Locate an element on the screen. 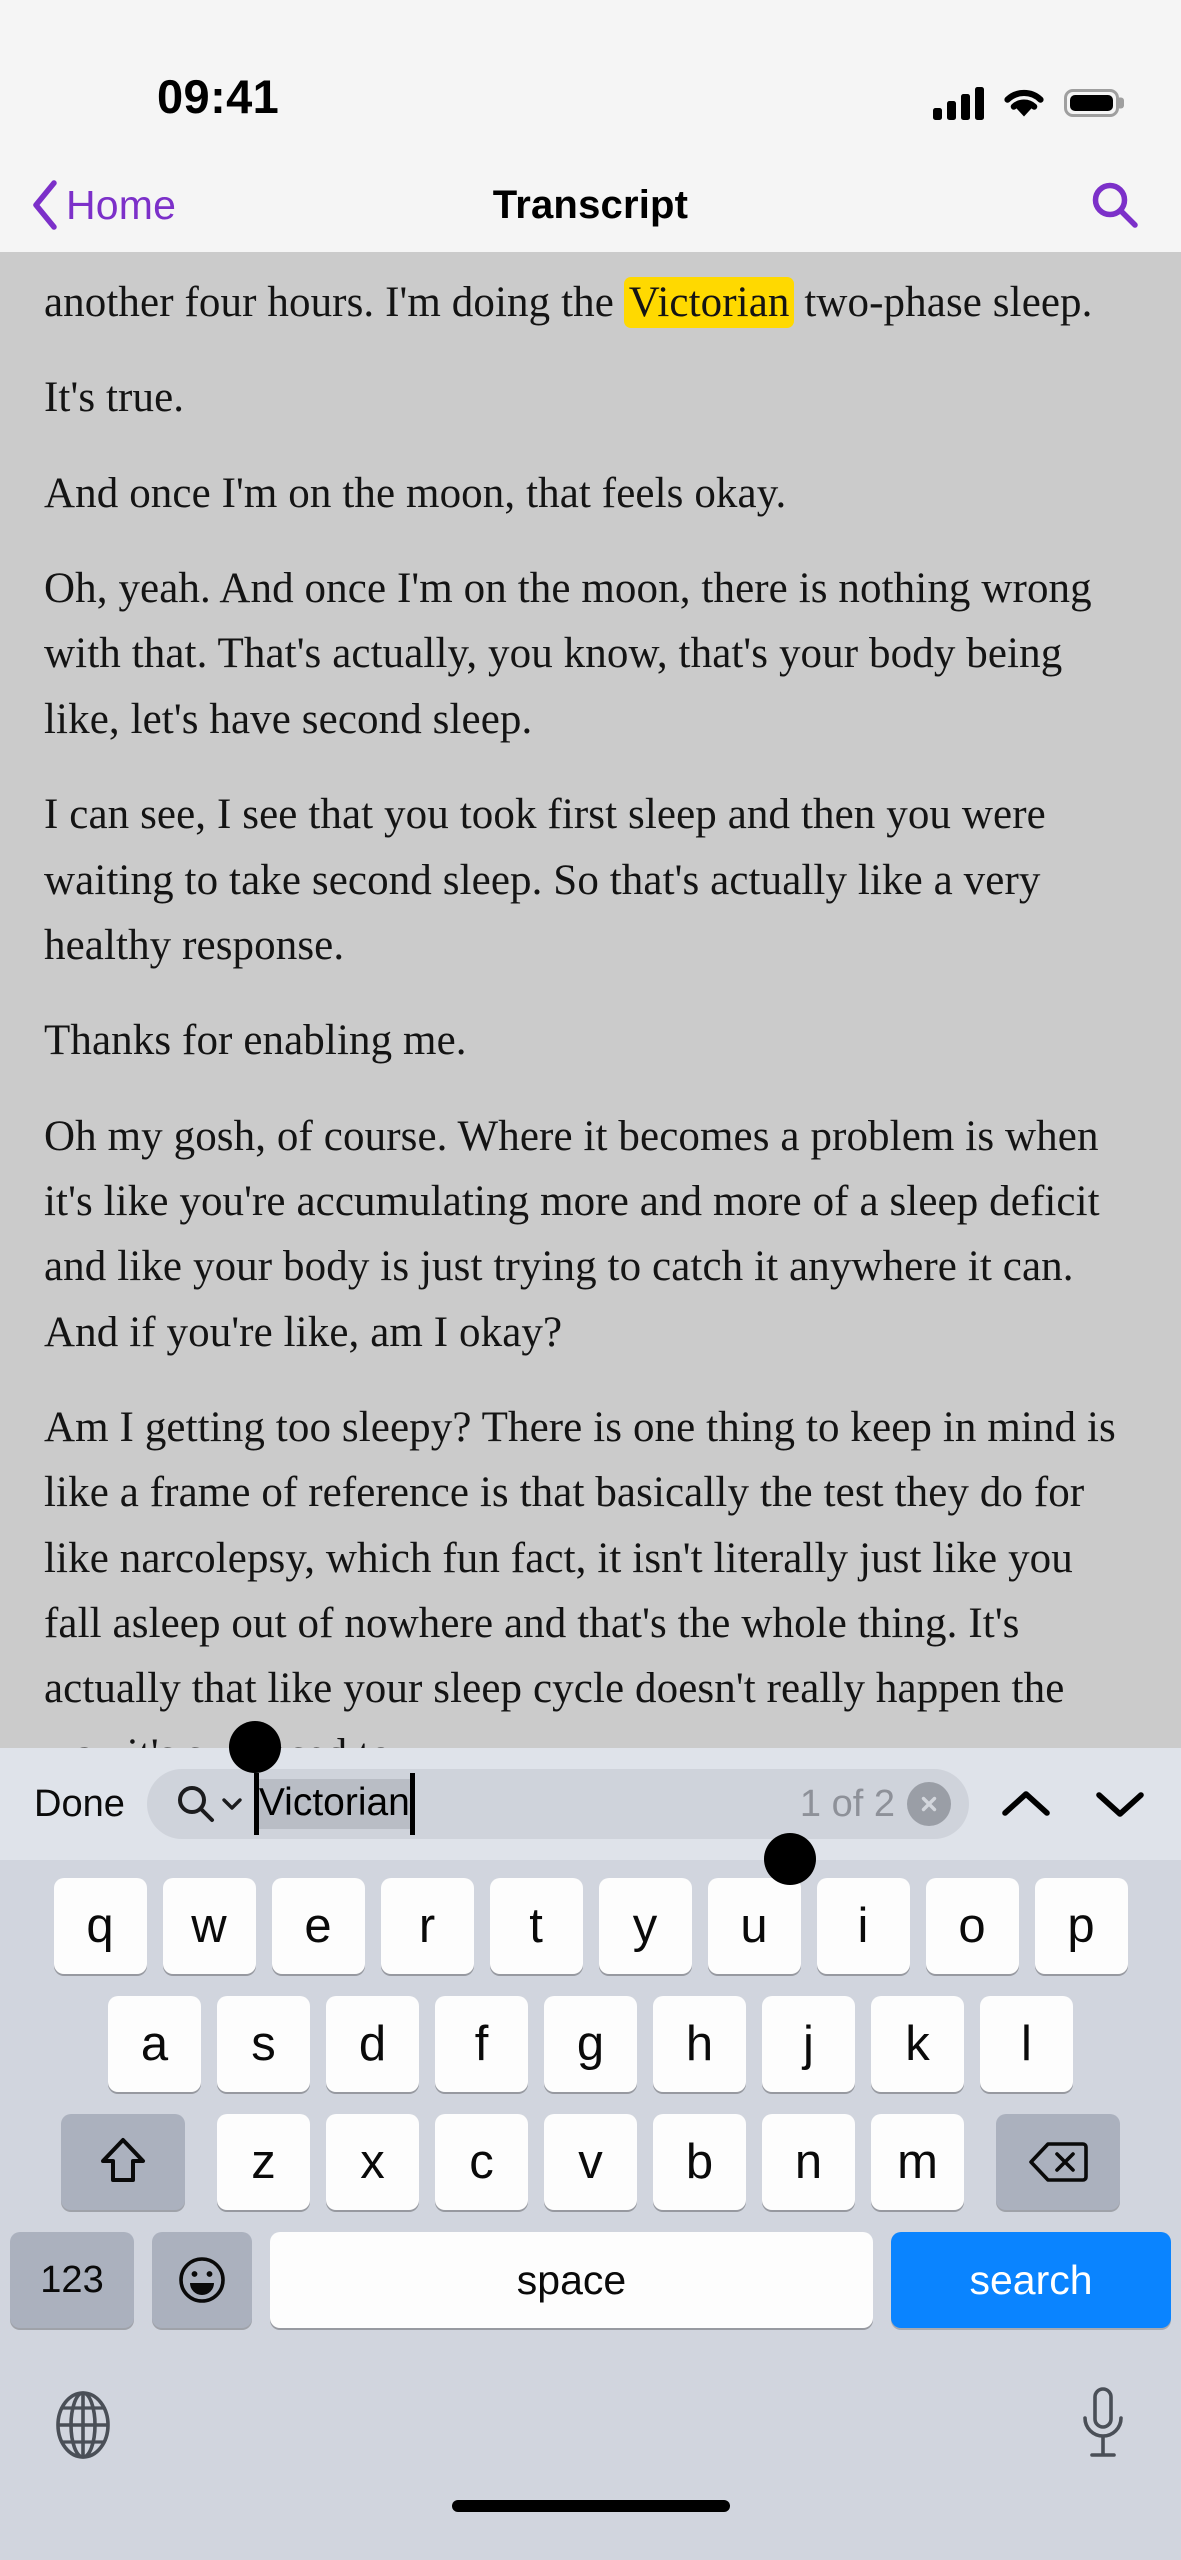 This screenshot has width=1181, height=2560. search-return-key: search is located at coordinates (1031, 2280).